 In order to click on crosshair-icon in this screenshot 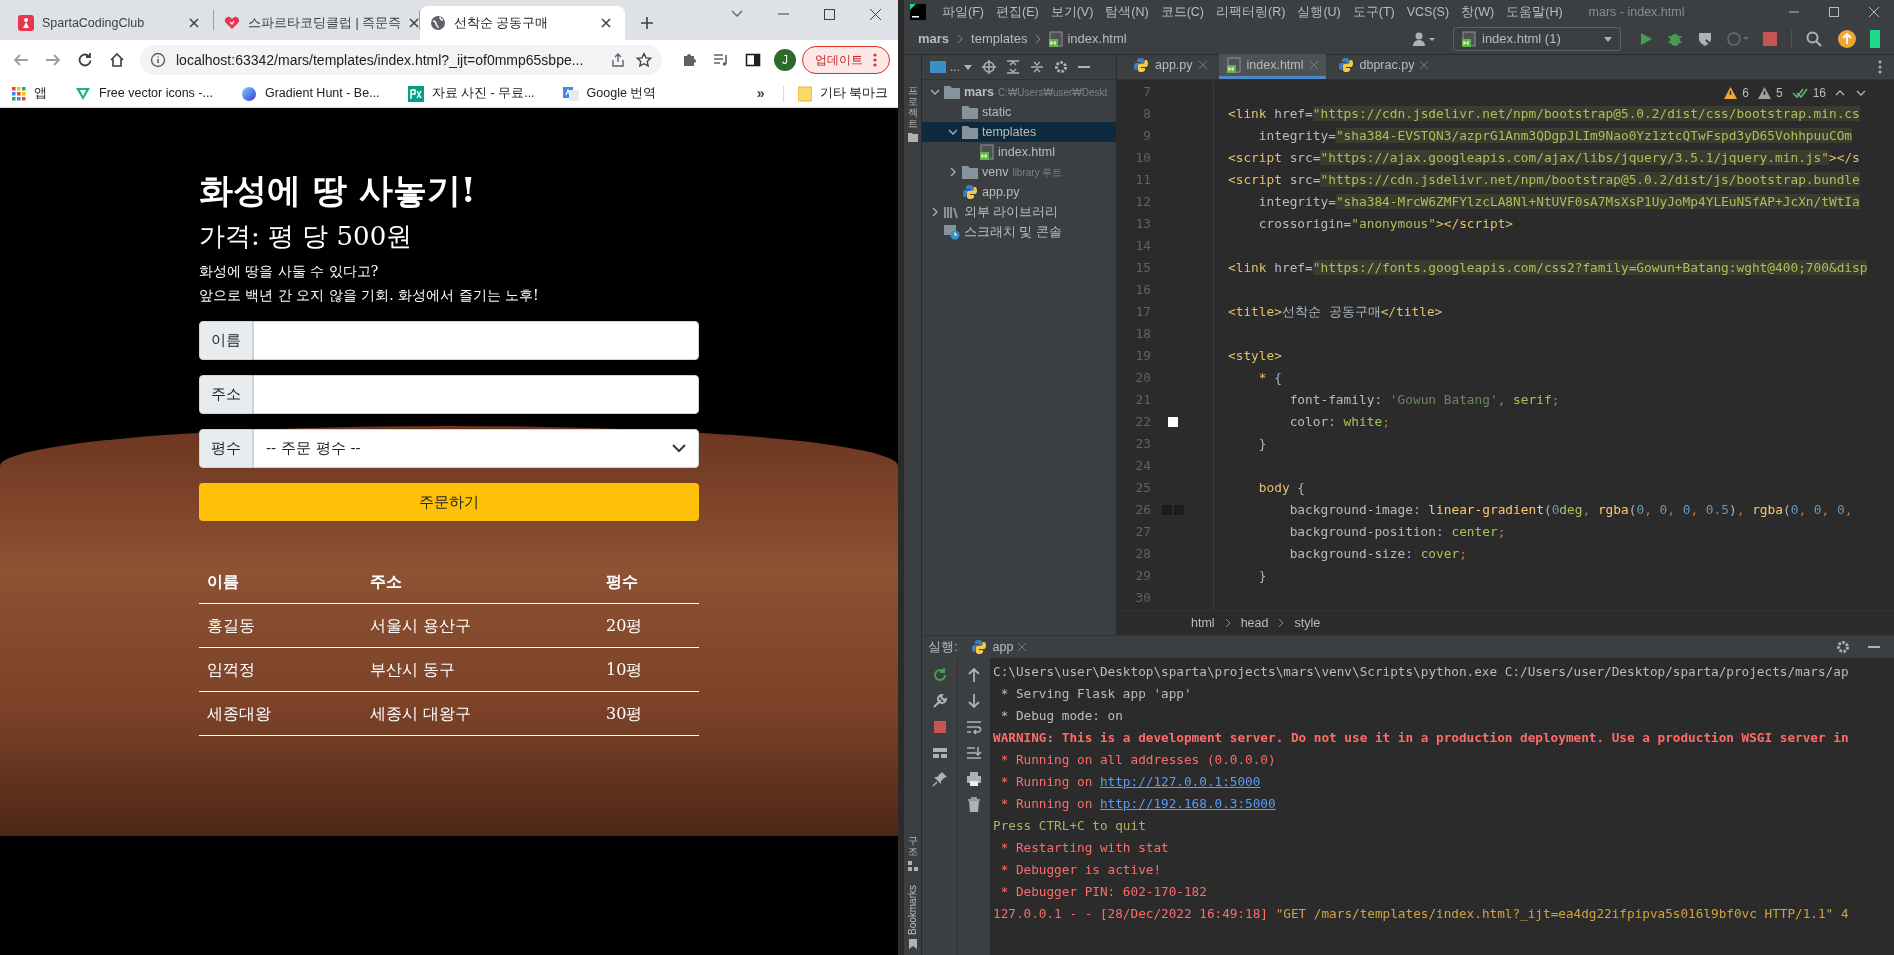, I will do `click(989, 67)`.